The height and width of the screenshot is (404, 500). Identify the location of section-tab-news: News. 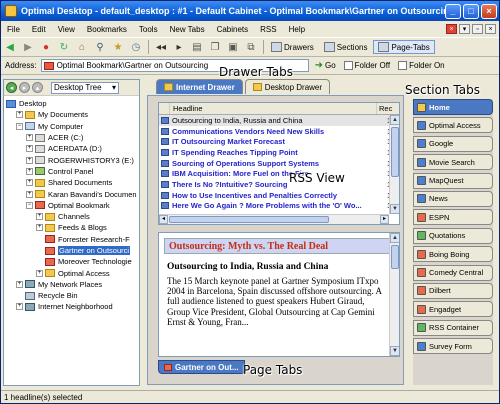
(453, 198).